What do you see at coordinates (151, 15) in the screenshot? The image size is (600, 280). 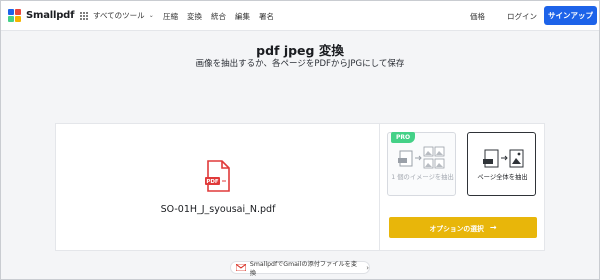 I see `chevron-down-icon: ⌄` at bounding box center [151, 15].